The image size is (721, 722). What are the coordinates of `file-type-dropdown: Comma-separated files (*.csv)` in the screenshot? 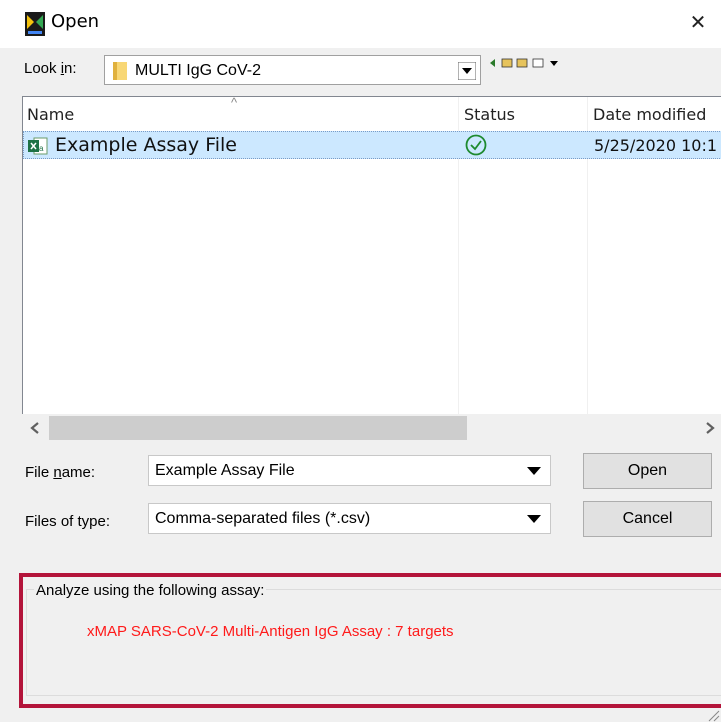 It's located at (349, 518).